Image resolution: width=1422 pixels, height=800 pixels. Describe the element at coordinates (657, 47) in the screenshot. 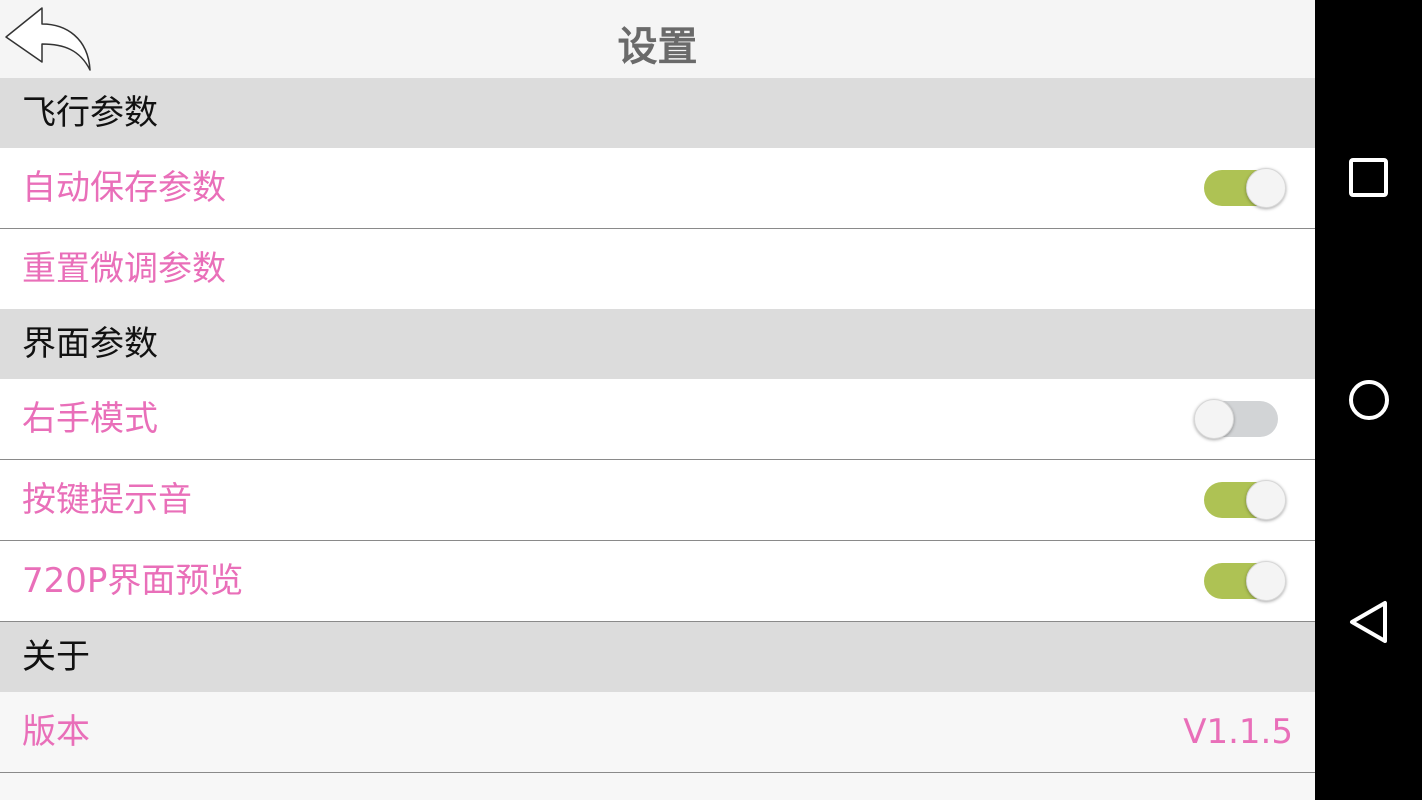

I see `page-title: 设置` at that location.